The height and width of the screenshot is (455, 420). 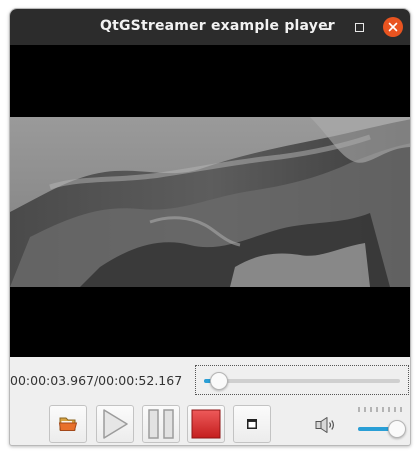 I want to click on close-icon, so click(x=393, y=27).